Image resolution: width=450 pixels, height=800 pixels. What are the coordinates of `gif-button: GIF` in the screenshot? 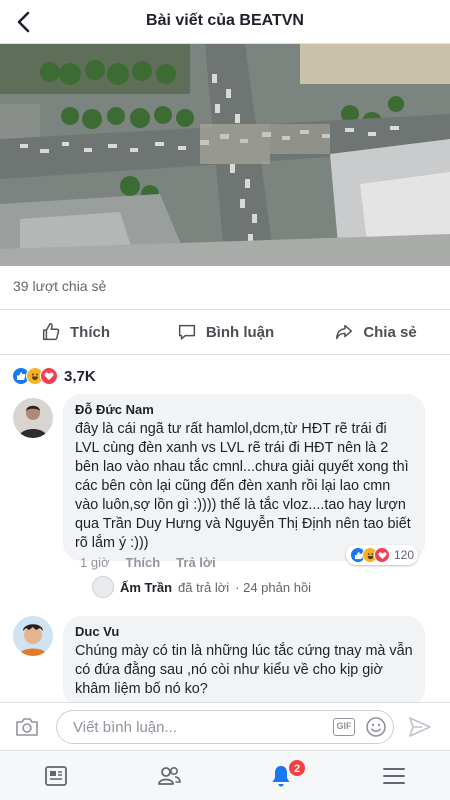 It's located at (344, 727).